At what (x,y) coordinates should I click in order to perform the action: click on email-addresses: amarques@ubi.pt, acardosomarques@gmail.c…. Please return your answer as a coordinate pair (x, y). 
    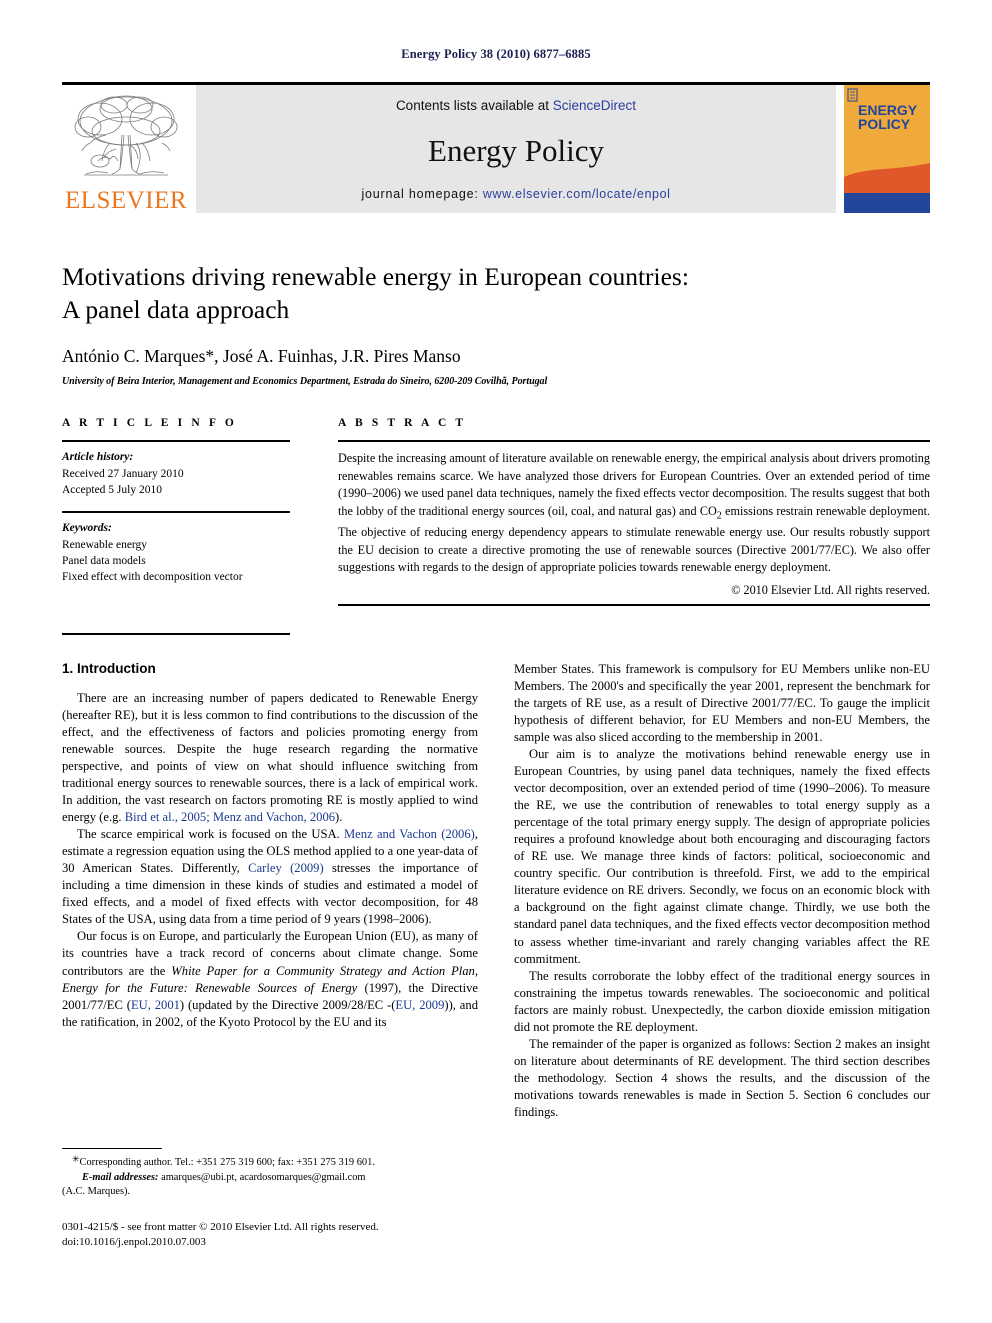
    Looking at the image, I should click on (263, 1177).